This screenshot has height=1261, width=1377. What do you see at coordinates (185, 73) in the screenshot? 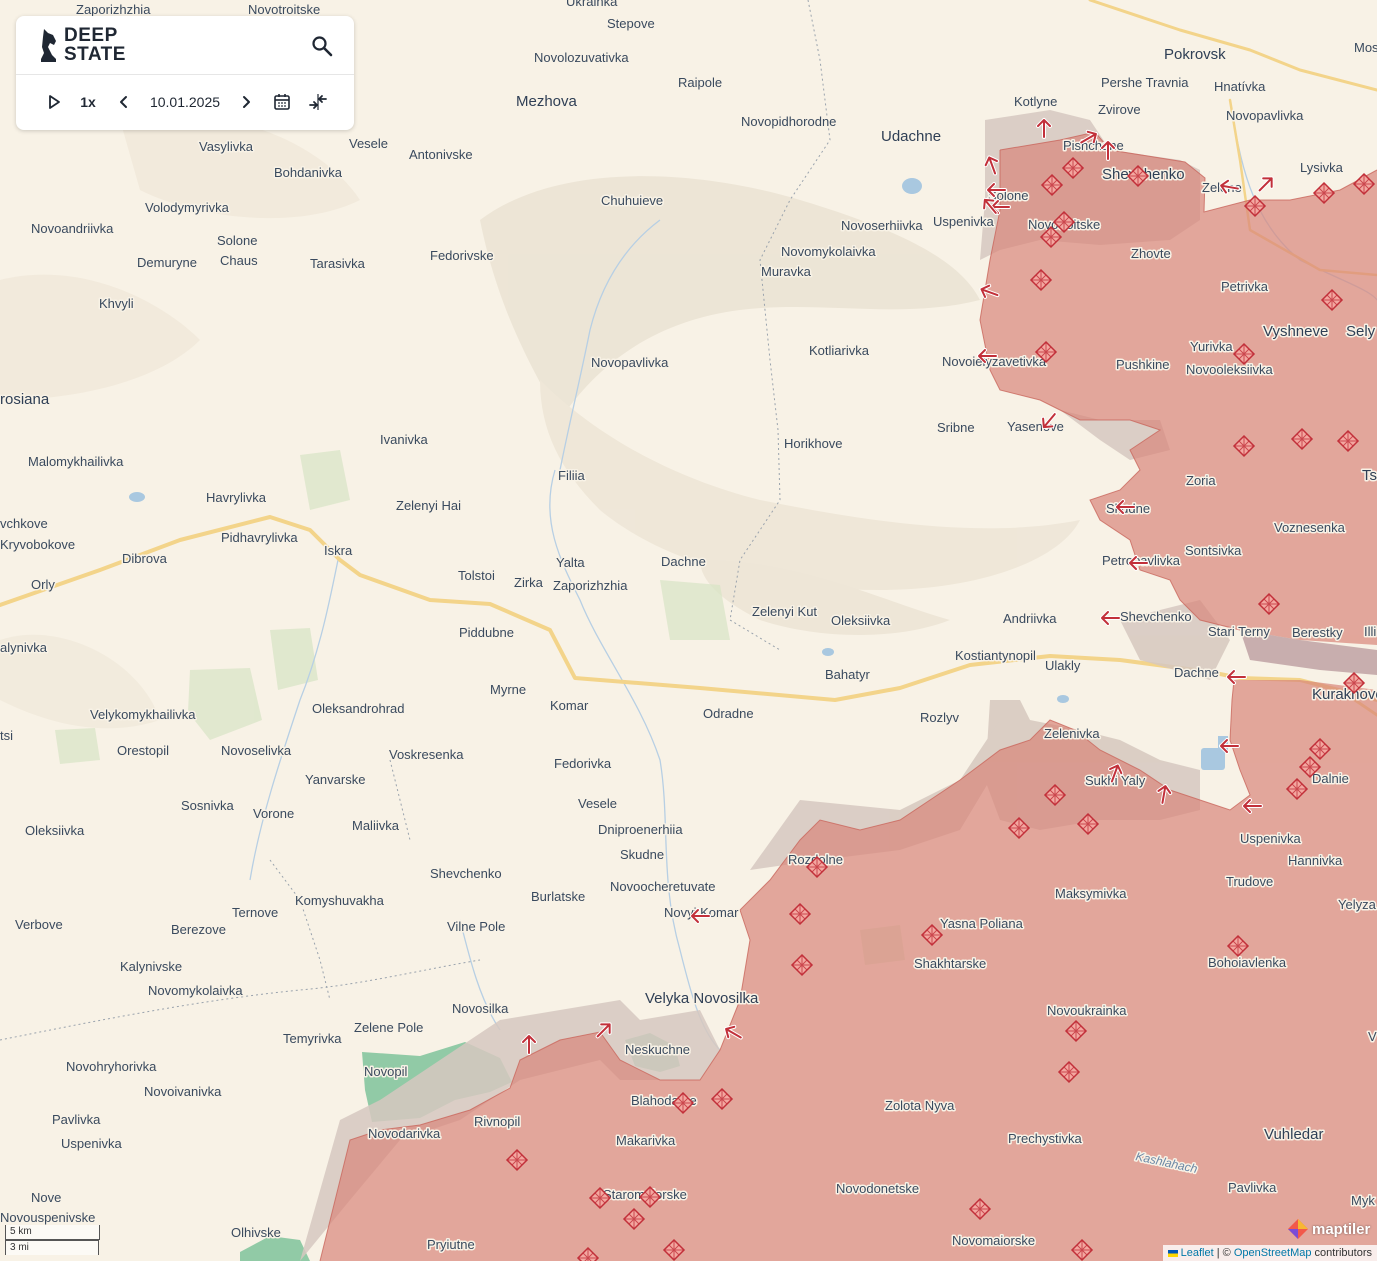
I see `control-panel: DEEP STATE 1x 10.01.2025` at bounding box center [185, 73].